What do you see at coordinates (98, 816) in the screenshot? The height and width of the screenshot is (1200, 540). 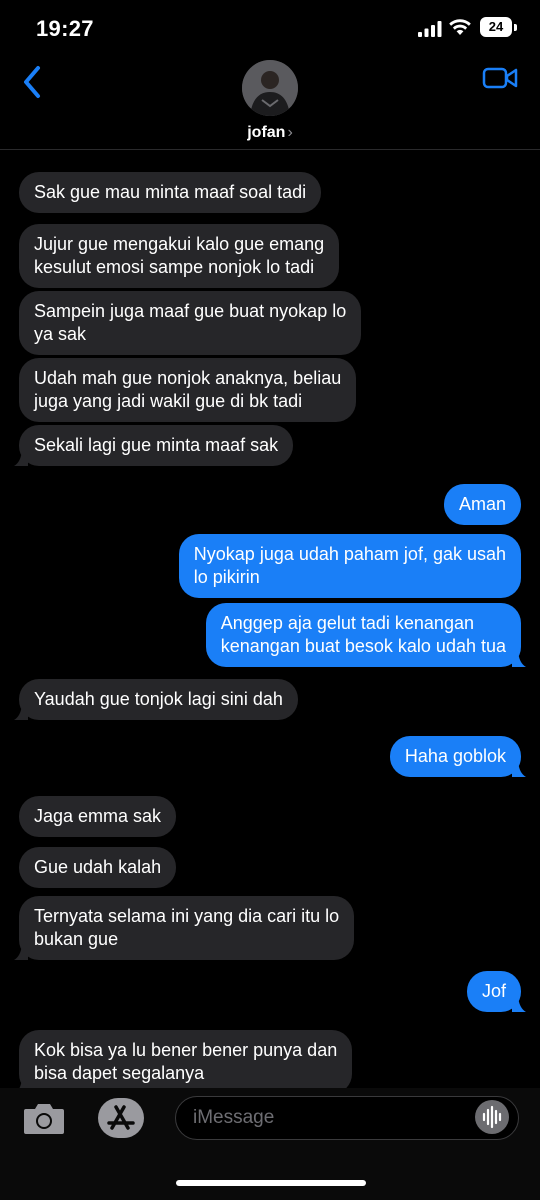 I see `message-bubble-incoming: Jaga emma sak` at bounding box center [98, 816].